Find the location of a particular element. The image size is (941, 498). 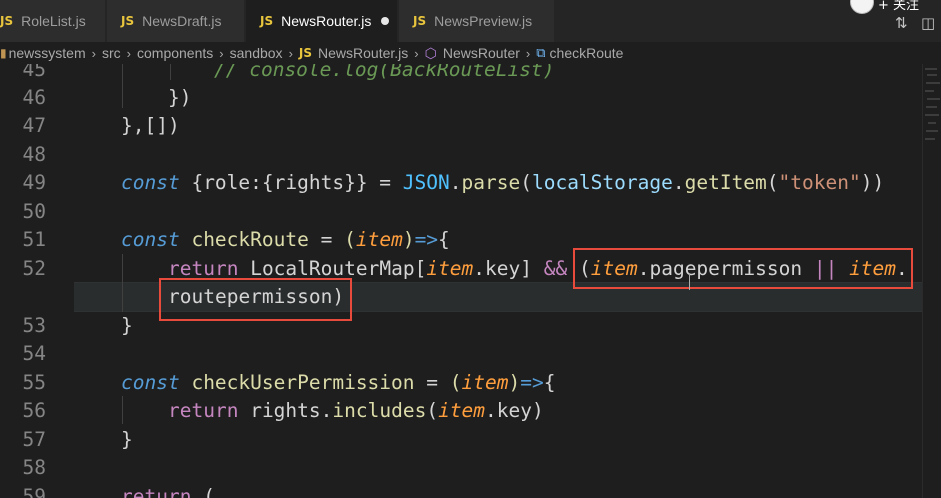

highlight-box-routepermisson is located at coordinates (255, 299).